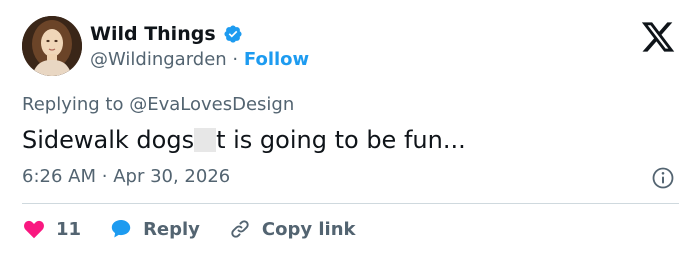 This screenshot has height=256, width=700. I want to click on replying-handle-link: @EvaLovesDesign, so click(211, 104).